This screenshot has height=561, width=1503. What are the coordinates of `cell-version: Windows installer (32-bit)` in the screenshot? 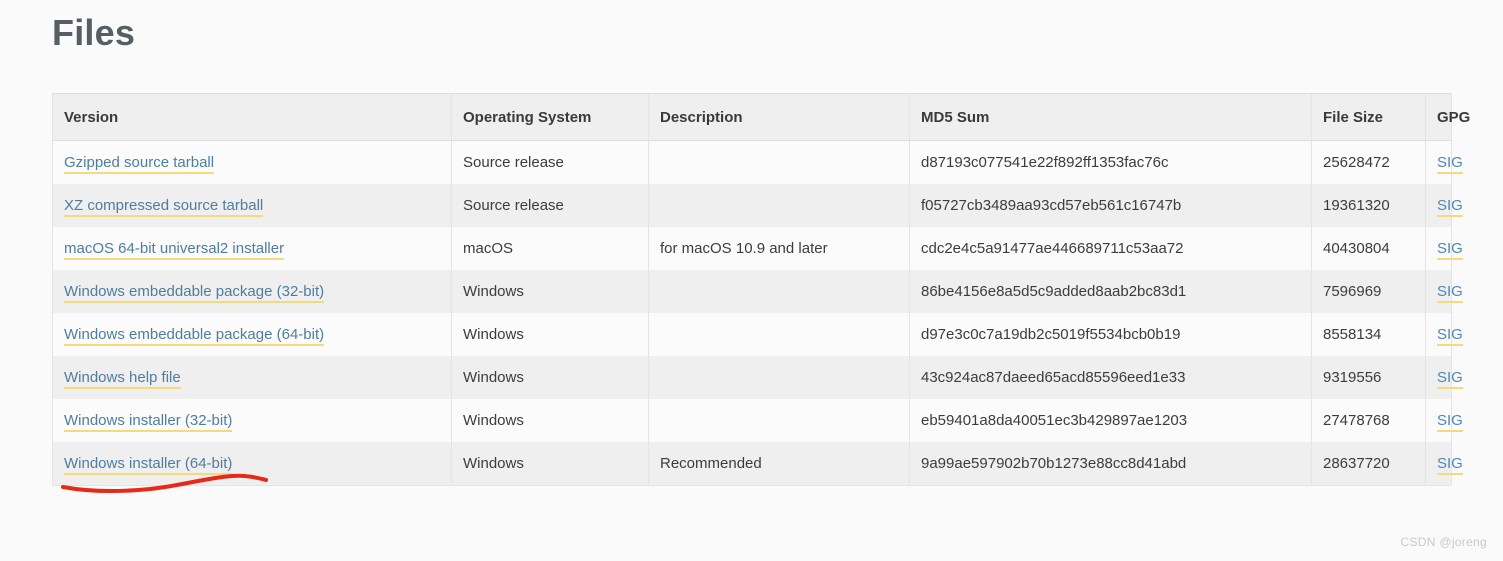 It's located at (252, 420).